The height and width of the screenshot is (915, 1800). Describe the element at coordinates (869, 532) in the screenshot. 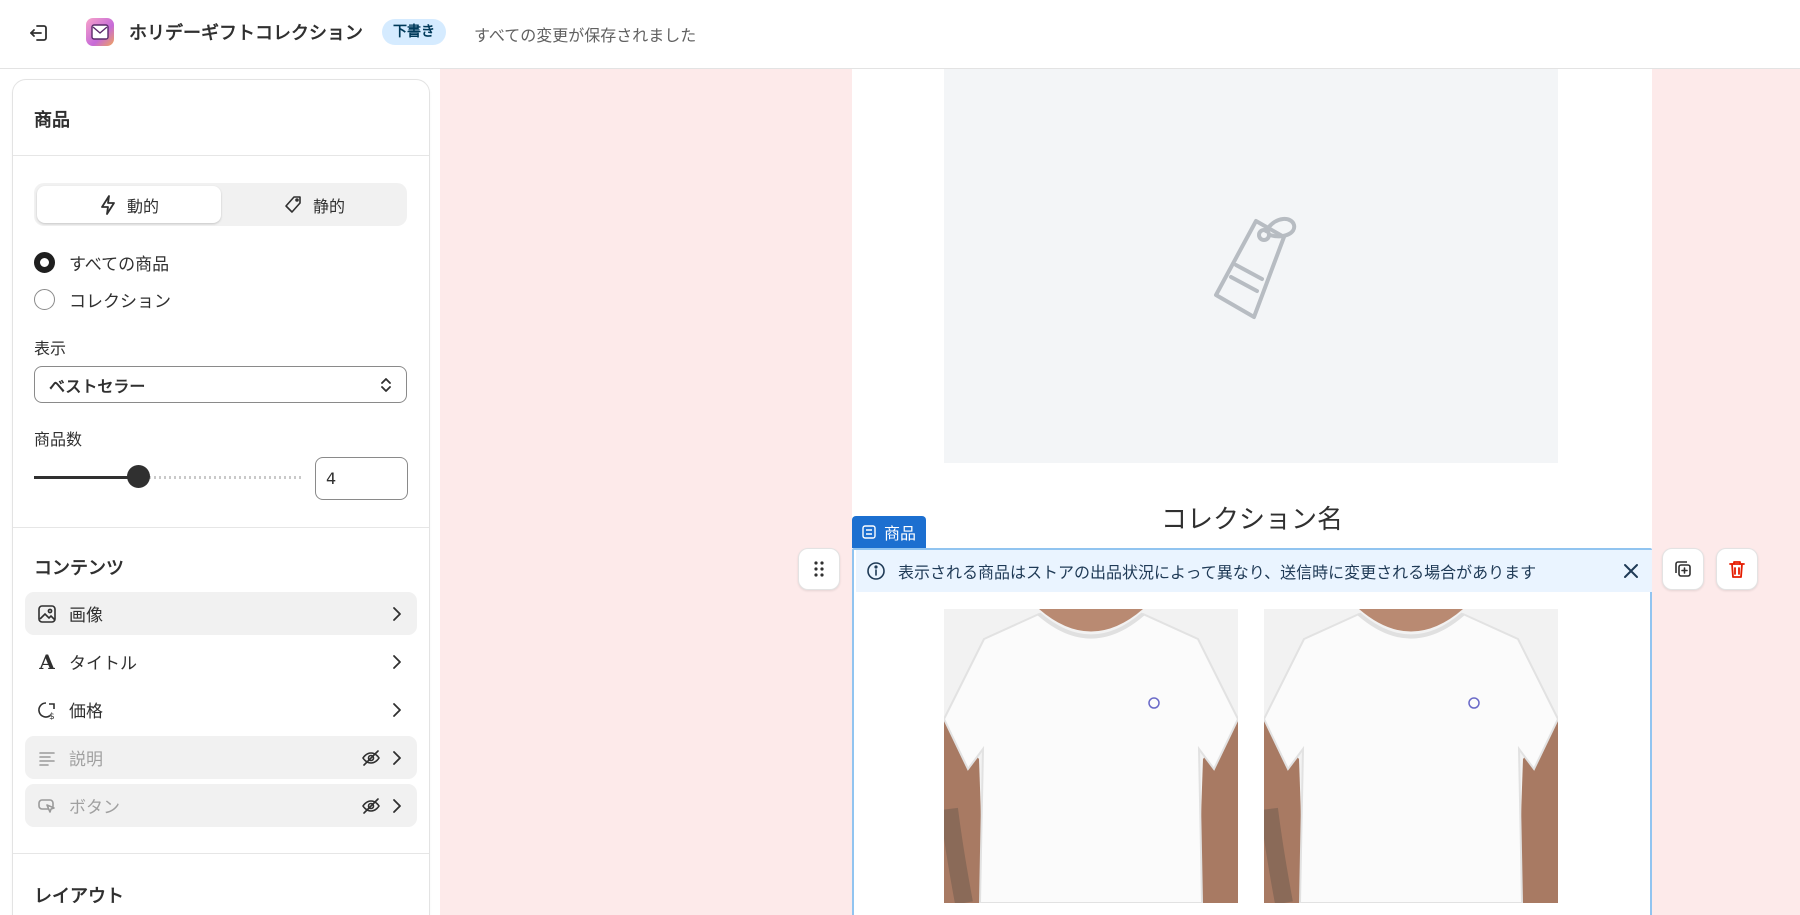

I see `product-grid-icon` at that location.